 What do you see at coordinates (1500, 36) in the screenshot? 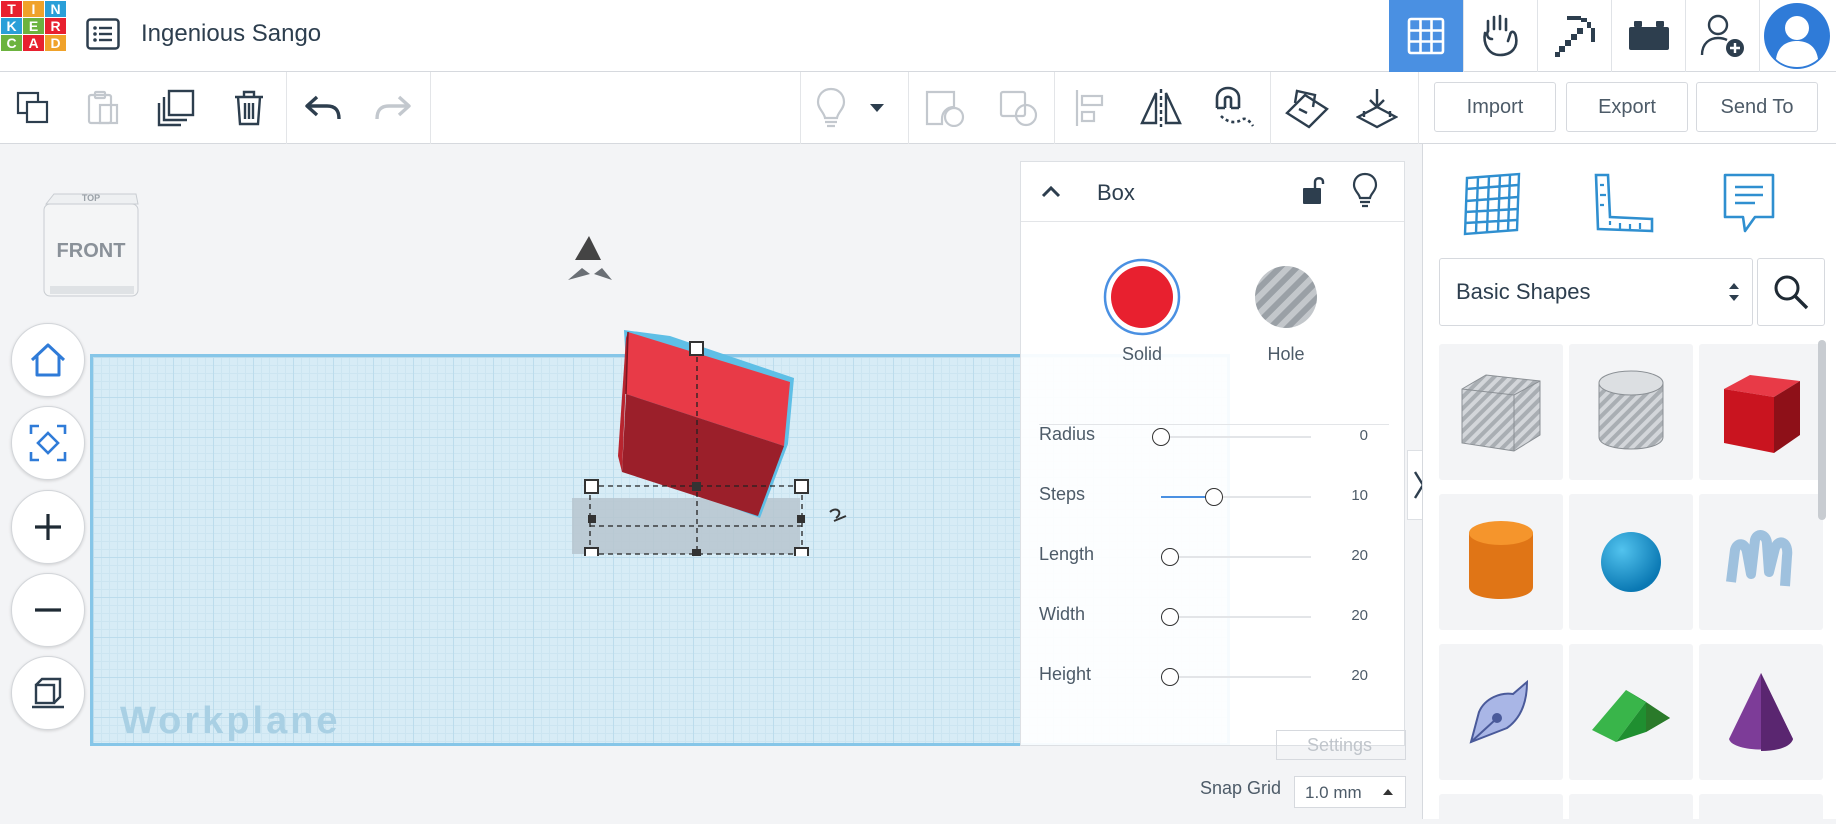
I see `codeblocks-icon` at bounding box center [1500, 36].